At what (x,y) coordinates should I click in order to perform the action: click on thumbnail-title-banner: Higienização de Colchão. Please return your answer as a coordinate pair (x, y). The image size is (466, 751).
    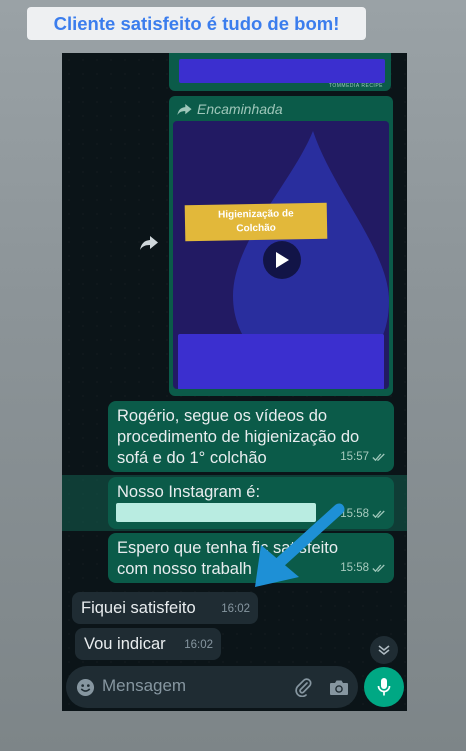
    Looking at the image, I should click on (256, 222).